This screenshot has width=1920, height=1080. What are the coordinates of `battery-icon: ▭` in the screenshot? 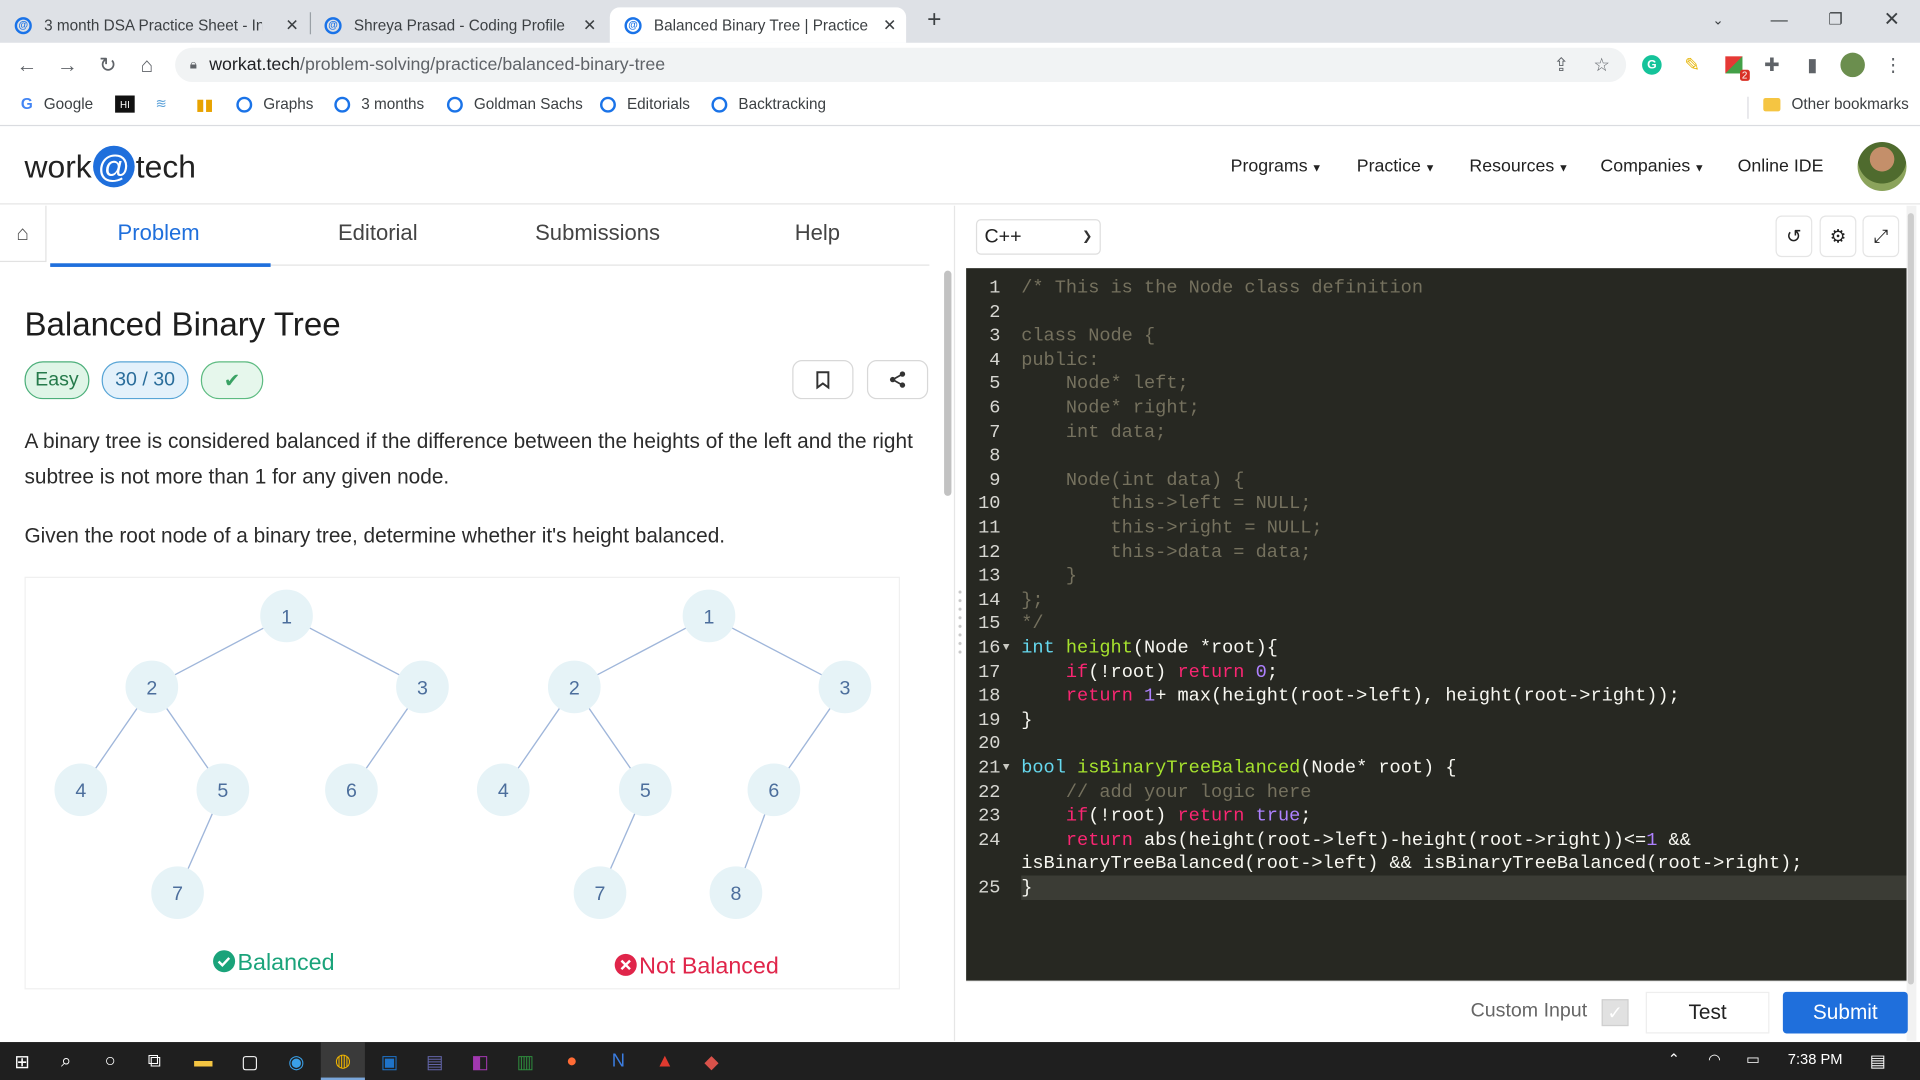 It's located at (1753, 1059).